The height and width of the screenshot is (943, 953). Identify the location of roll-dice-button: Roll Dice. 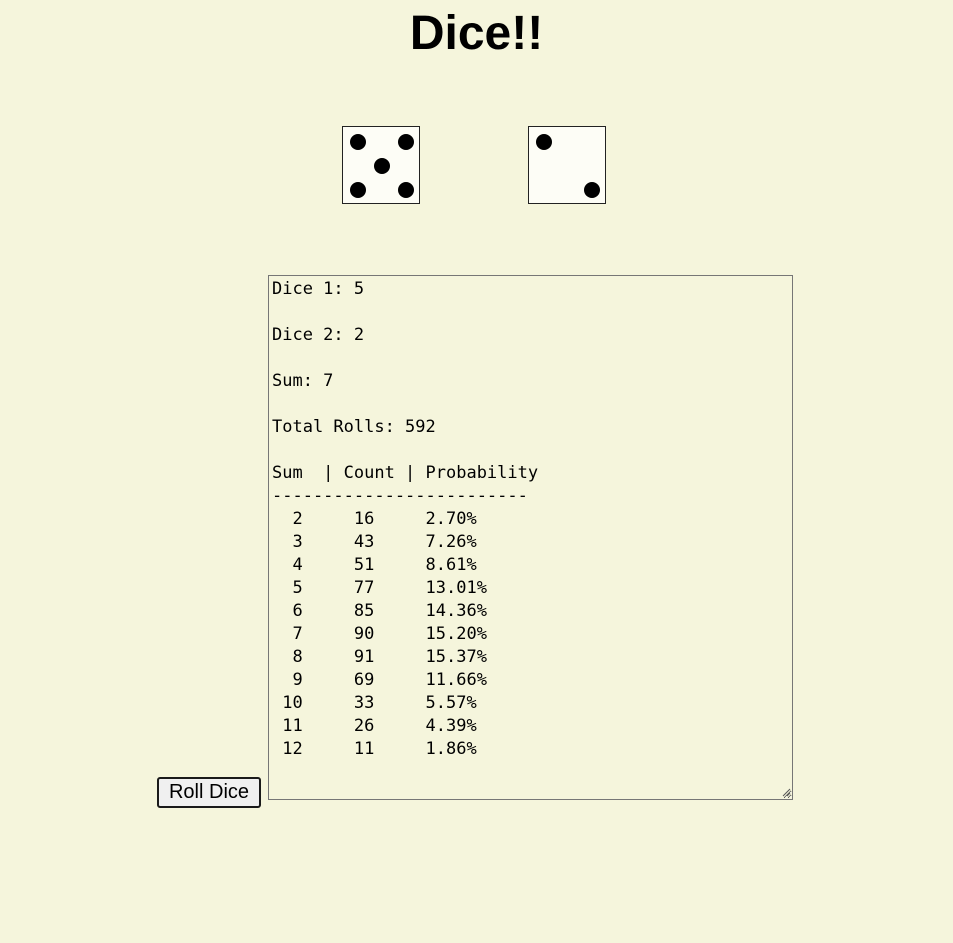
(209, 792).